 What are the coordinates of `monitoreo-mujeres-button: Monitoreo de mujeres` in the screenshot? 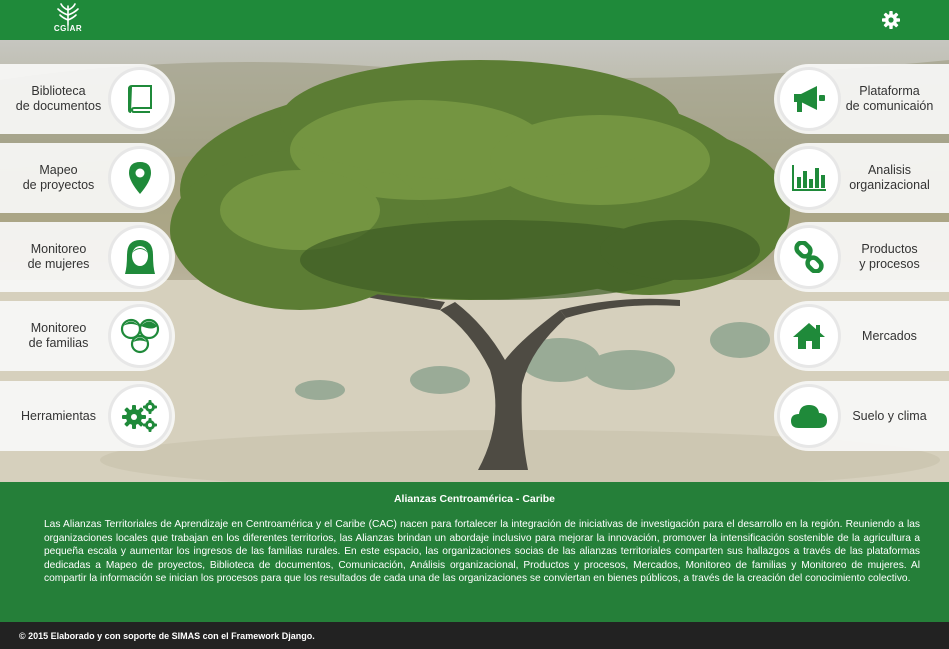 It's located at (87, 257).